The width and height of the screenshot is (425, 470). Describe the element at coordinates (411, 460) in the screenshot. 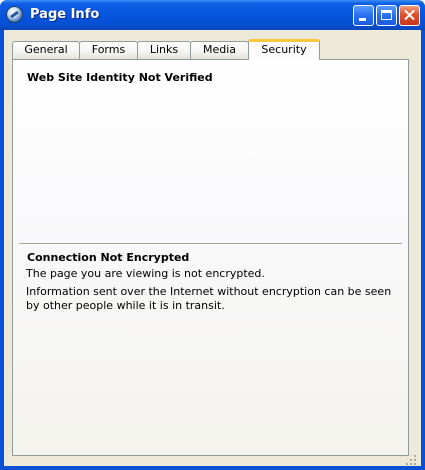

I see `resize-grip-icon` at that location.